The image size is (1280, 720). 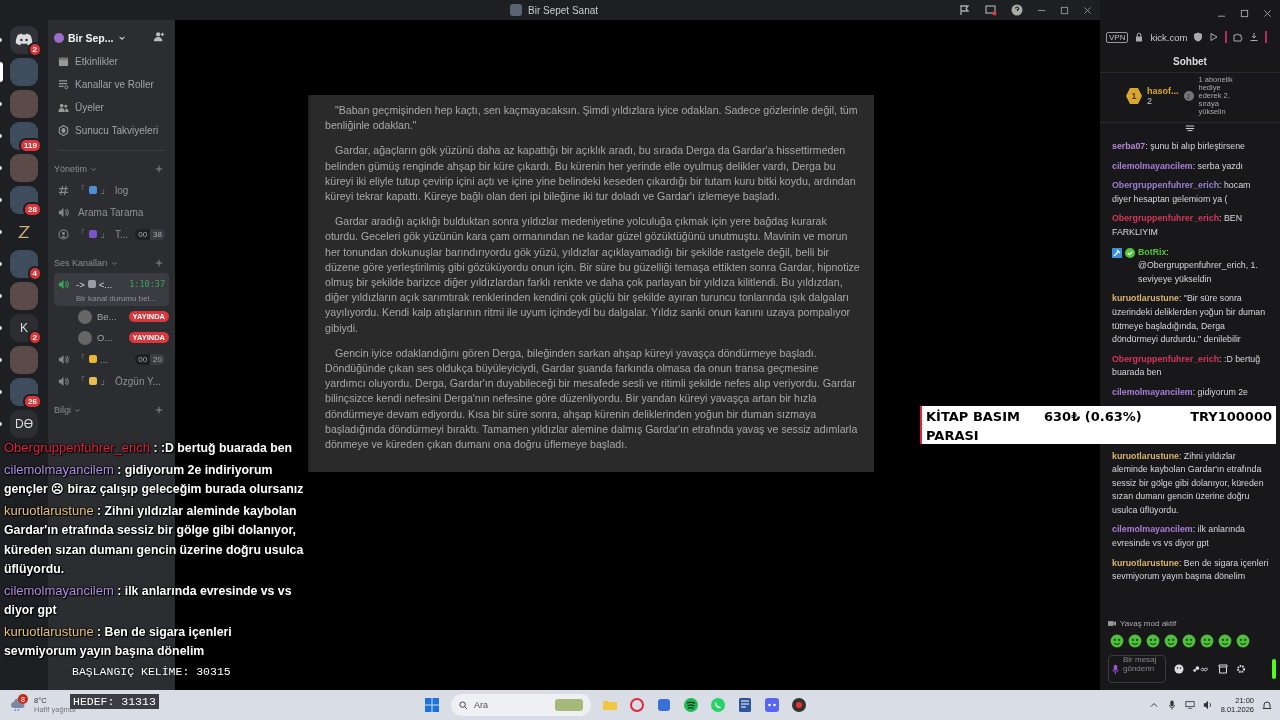 I want to click on chat-message: Obergruppenfuhrer_erich: hocam diyer hesaptan gelemiom ya (, so click(x=1182, y=192).